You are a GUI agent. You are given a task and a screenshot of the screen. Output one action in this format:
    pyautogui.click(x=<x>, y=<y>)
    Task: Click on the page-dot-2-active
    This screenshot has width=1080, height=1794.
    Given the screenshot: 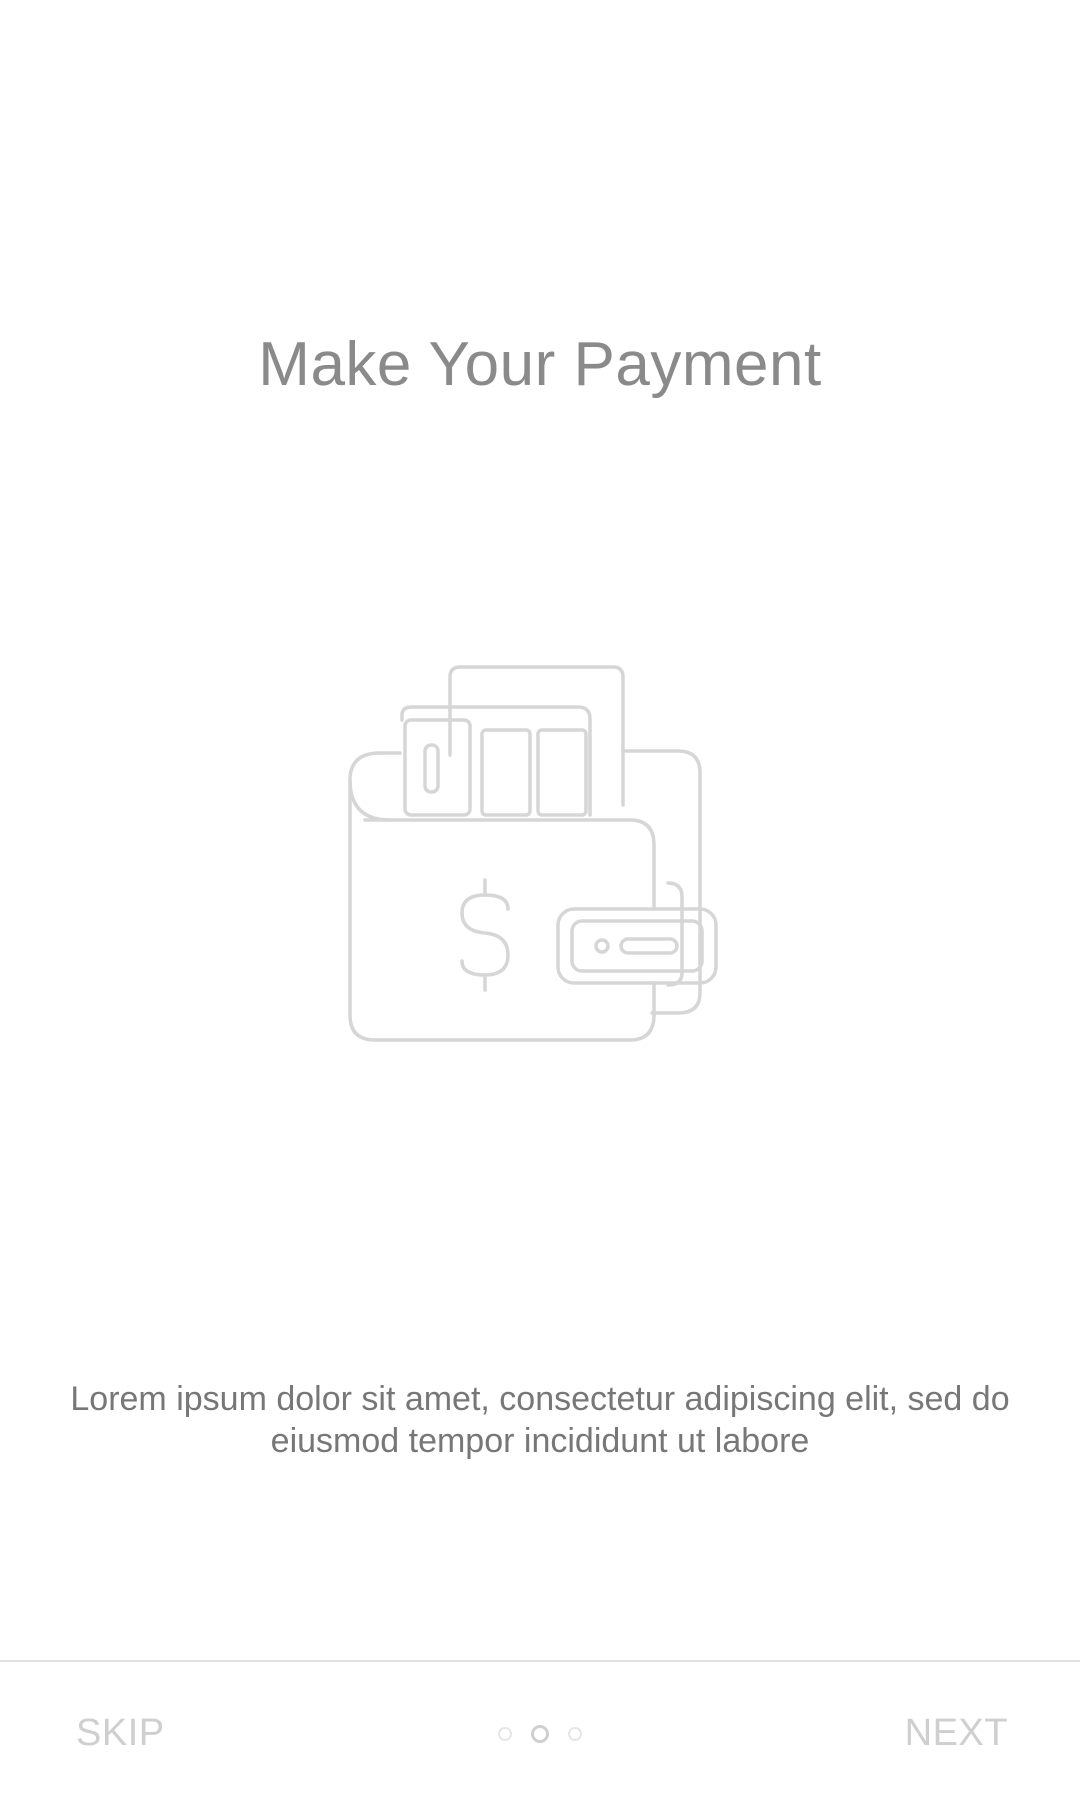 What is the action you would take?
    pyautogui.click(x=540, y=1734)
    